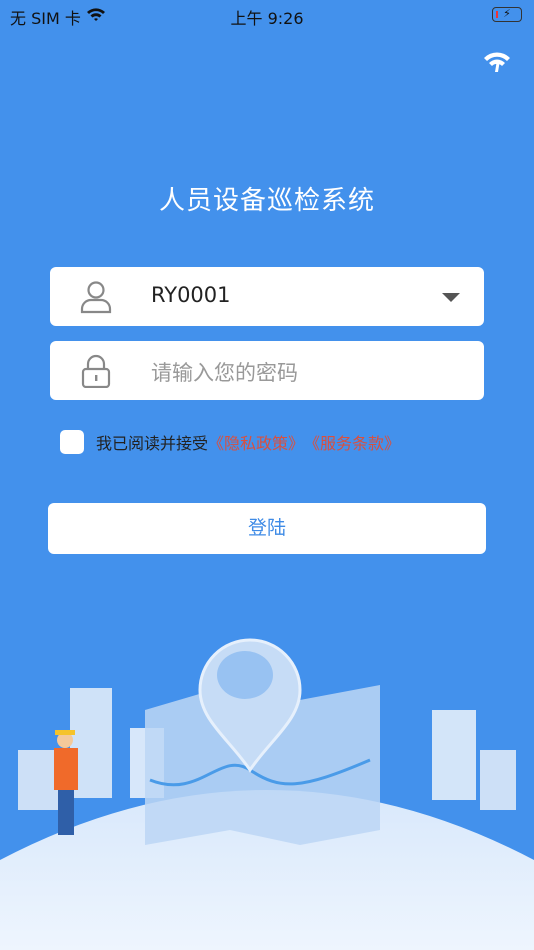 The height and width of the screenshot is (950, 534). Describe the element at coordinates (267, 528) in the screenshot. I see `login-button: 登陆` at that location.